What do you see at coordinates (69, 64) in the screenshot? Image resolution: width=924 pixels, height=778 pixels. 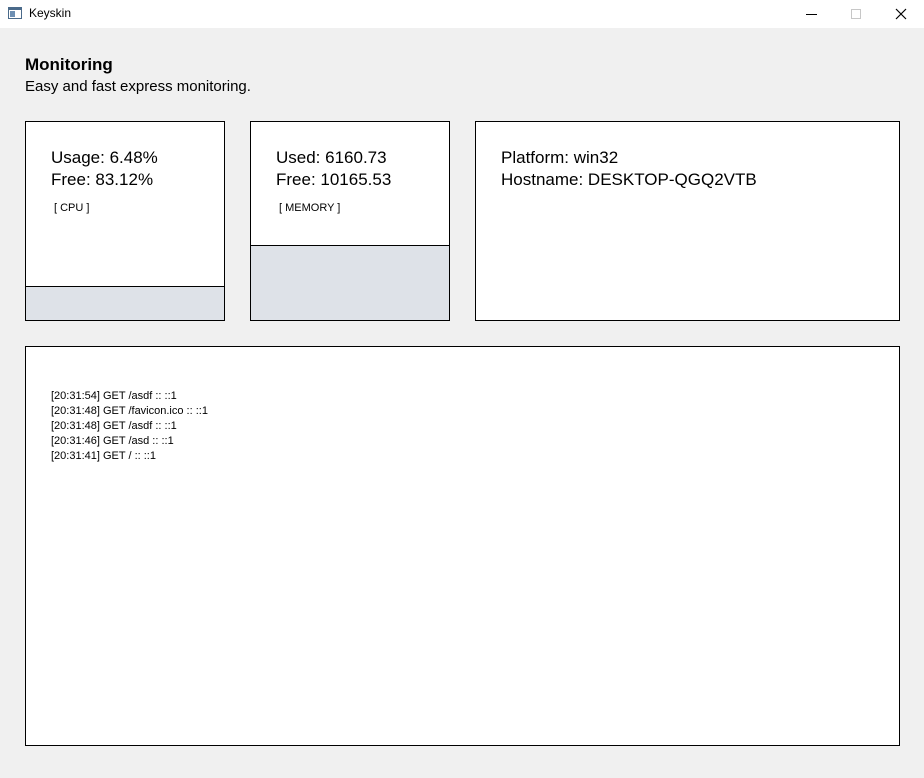 I see `page-title: Monitoring` at bounding box center [69, 64].